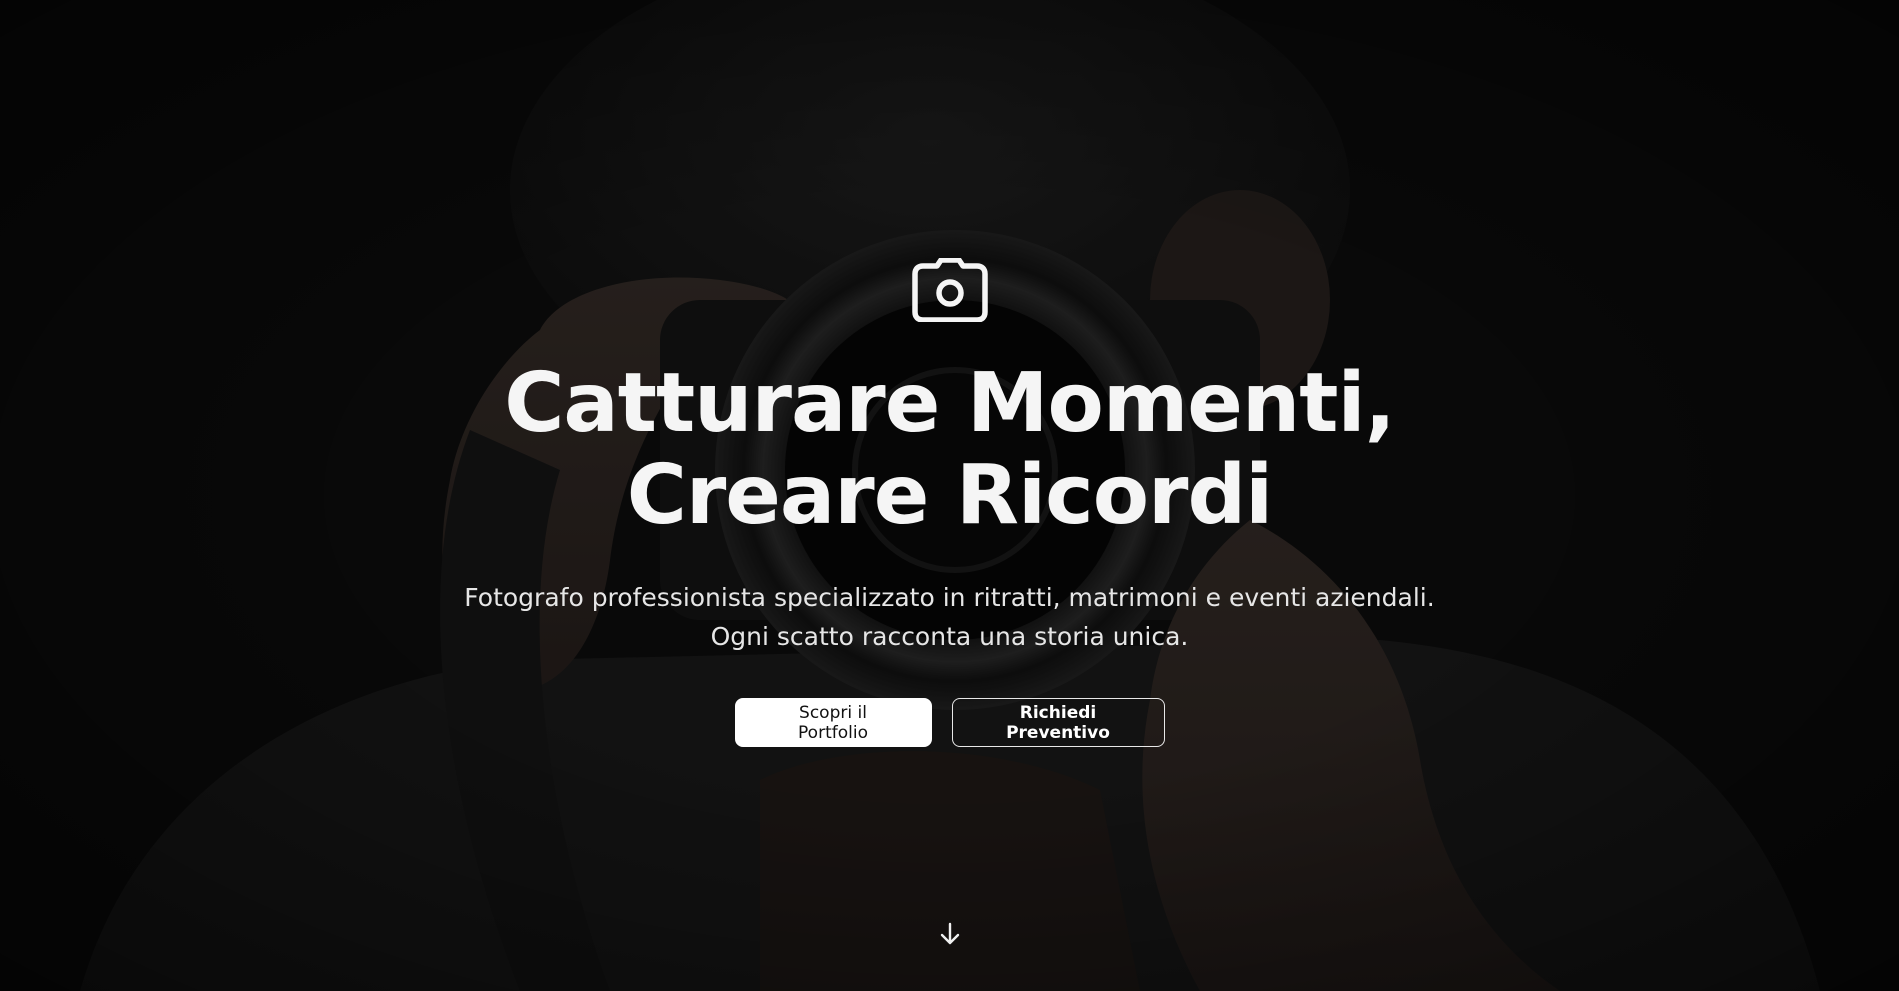 The height and width of the screenshot is (991, 1899). Describe the element at coordinates (949, 290) in the screenshot. I see `camera-icon` at that location.